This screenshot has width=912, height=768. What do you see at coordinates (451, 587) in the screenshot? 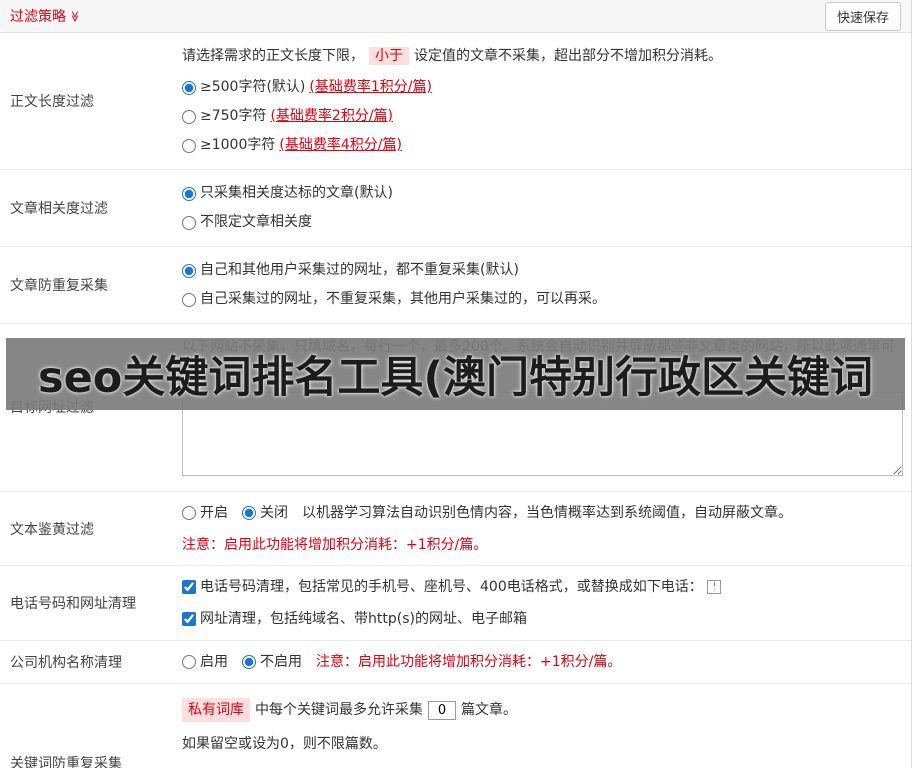
I see `checkbox-label: 电话号码清理，包括常见的手机号、座机号、400电话格式，或替换成如下电话：` at bounding box center [451, 587].